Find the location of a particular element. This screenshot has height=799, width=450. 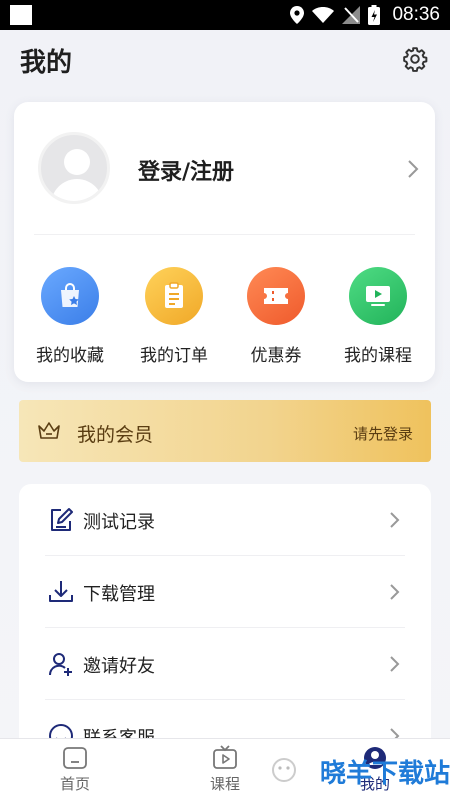

home-icon is located at coordinates (75, 758).